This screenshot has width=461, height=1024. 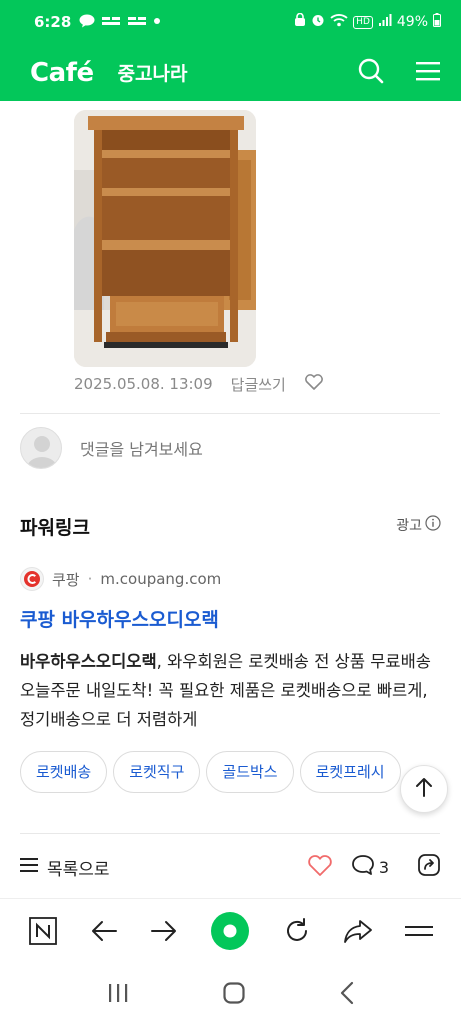 I want to click on comment-input-row: 댓글을 남겨보세요, so click(x=111, y=448).